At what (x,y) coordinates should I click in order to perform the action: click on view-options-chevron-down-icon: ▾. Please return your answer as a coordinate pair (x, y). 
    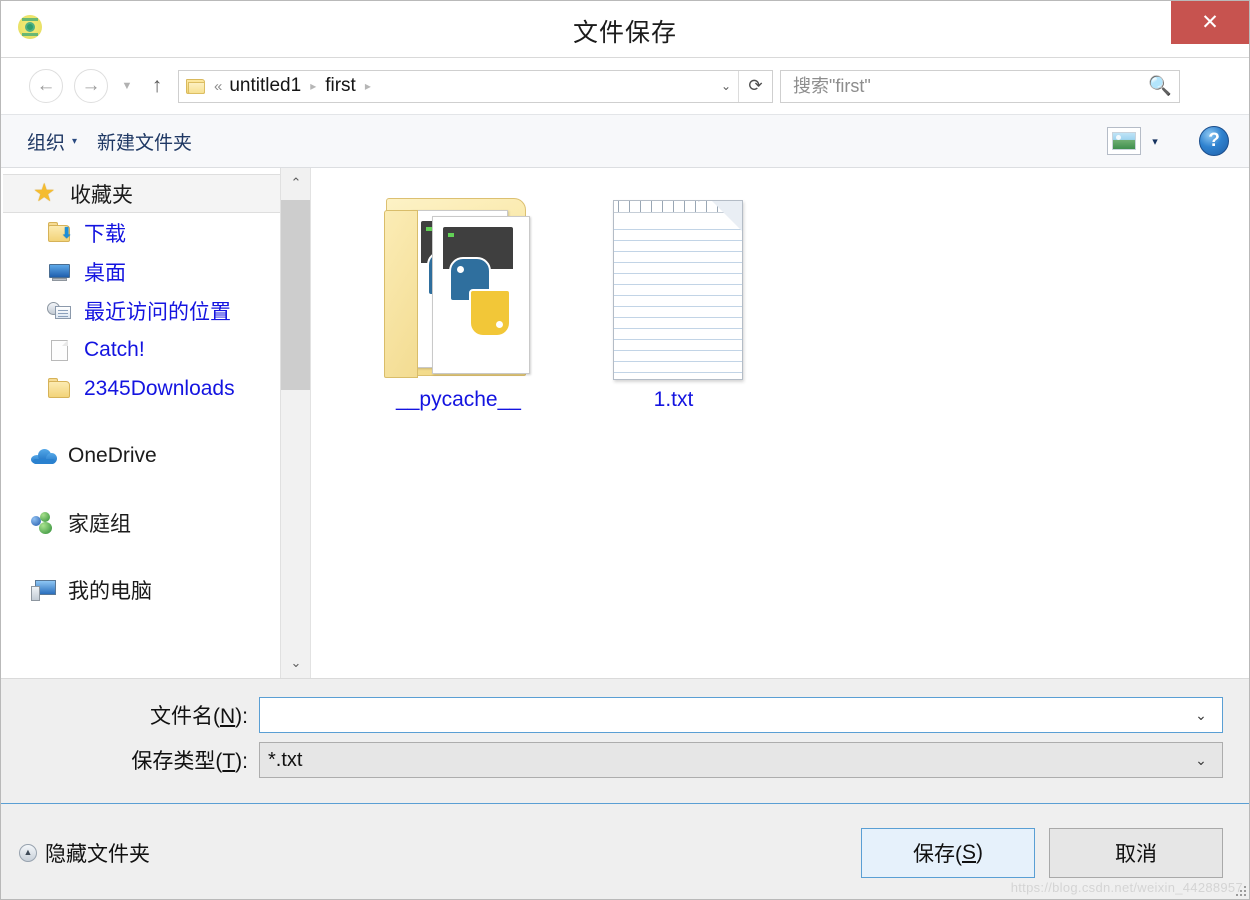
    Looking at the image, I should click on (1155, 141).